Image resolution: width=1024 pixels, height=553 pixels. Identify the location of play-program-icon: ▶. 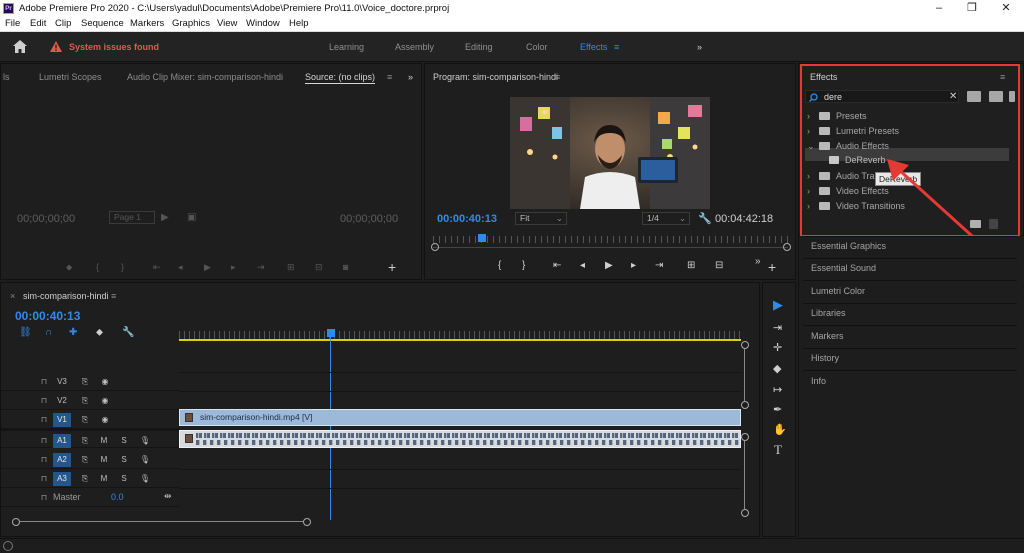
(609, 265).